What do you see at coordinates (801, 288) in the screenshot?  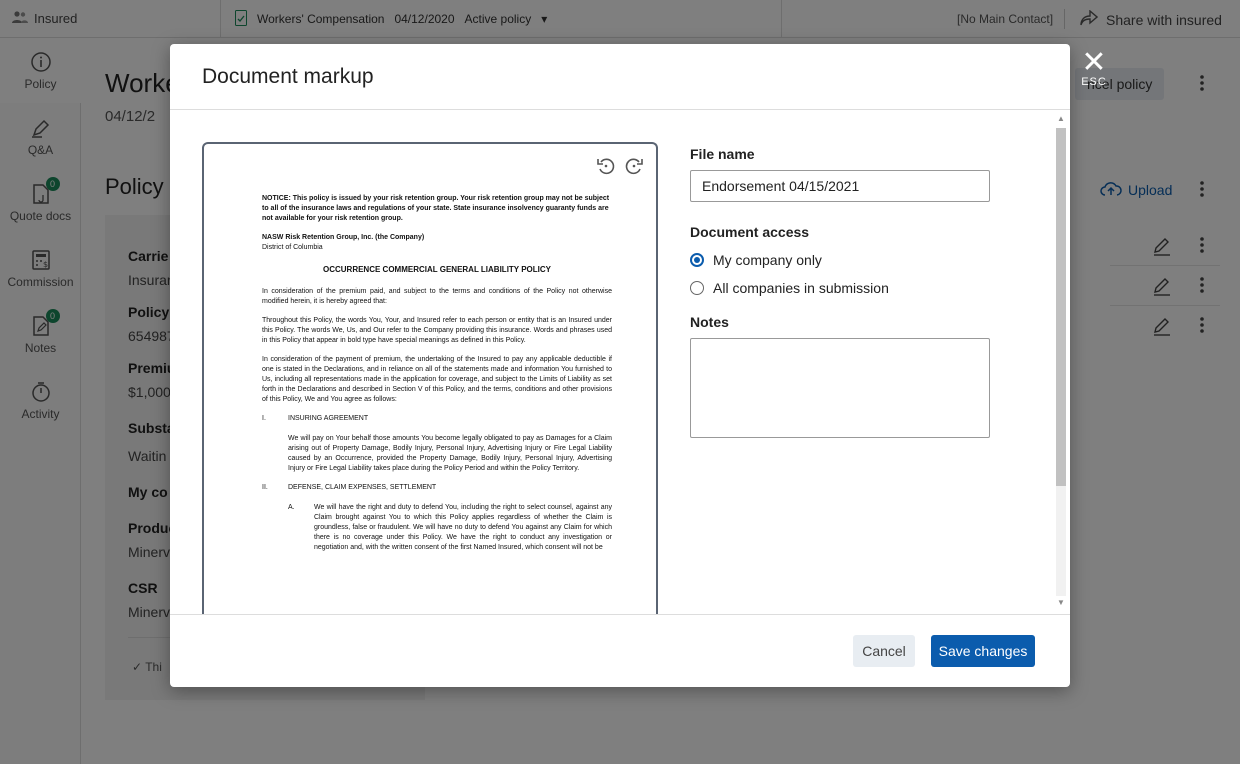 I see `radio-label: All companies in submission` at bounding box center [801, 288].